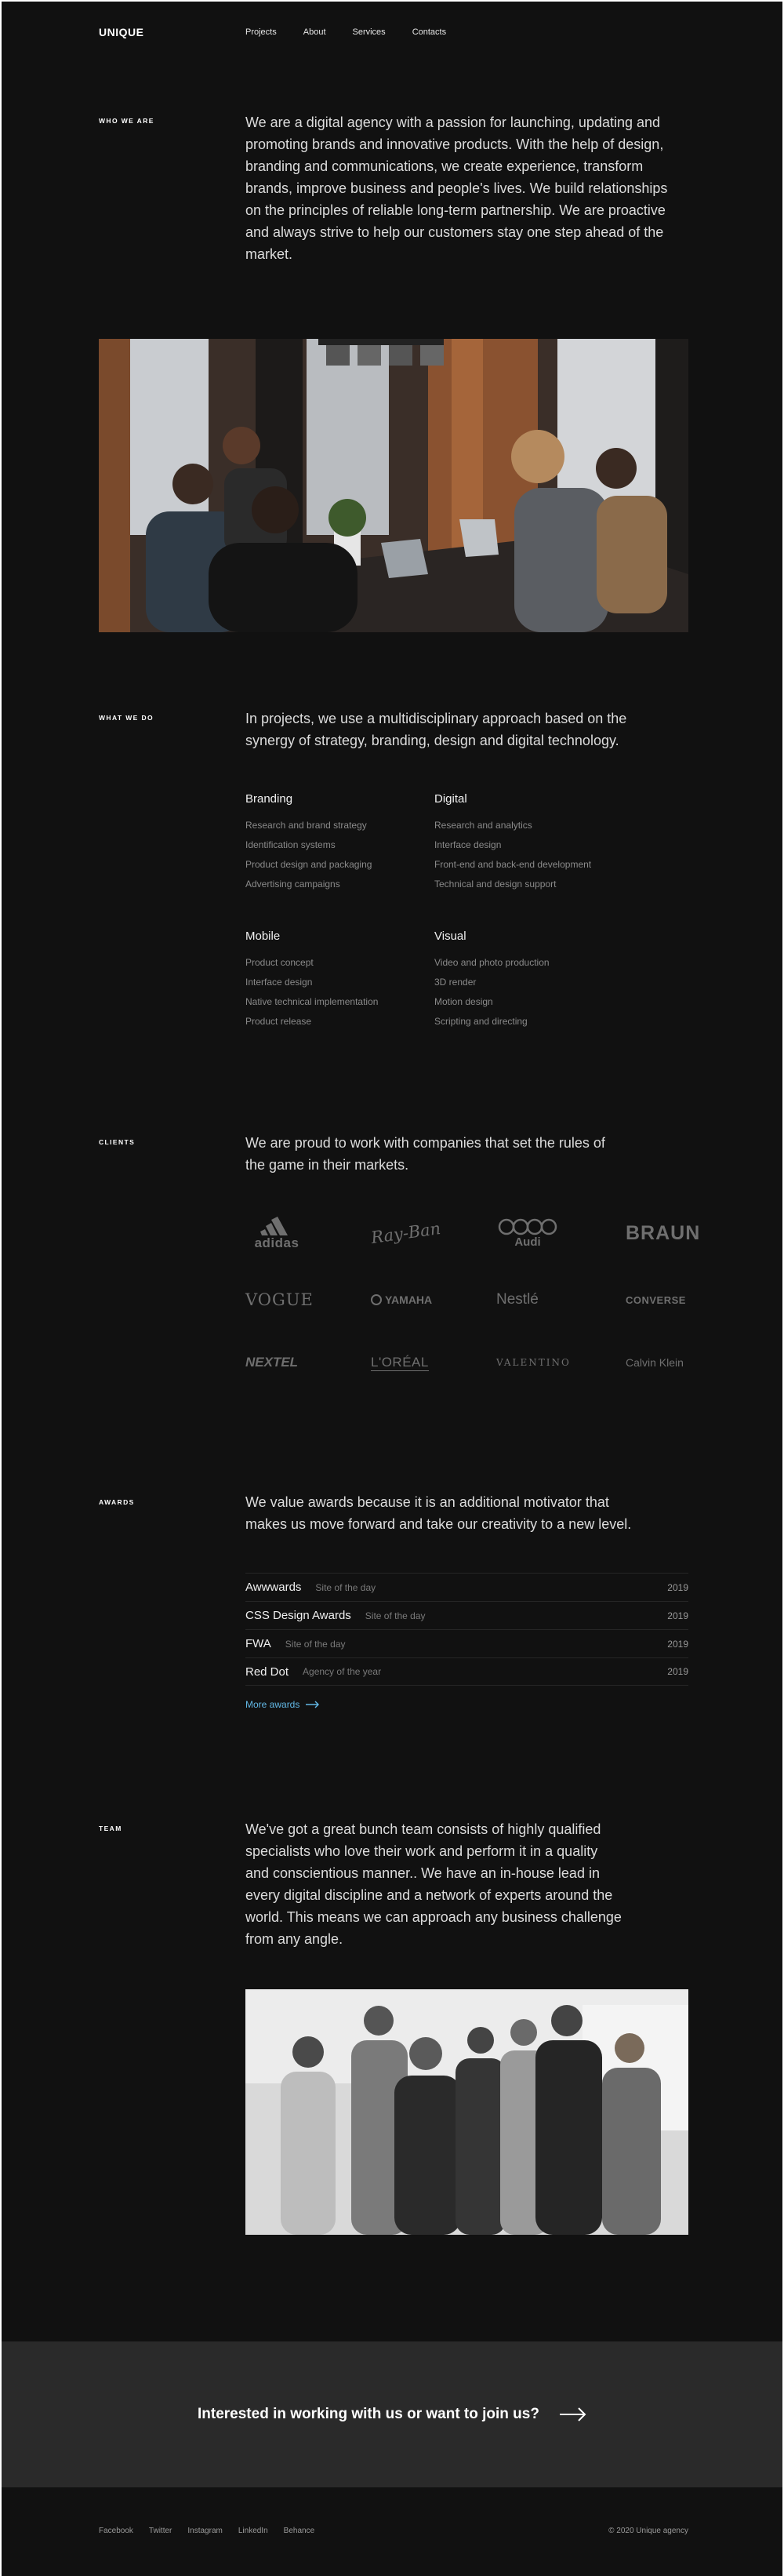 The image size is (784, 2576). I want to click on client-logo-text: Nestlé, so click(517, 1299).